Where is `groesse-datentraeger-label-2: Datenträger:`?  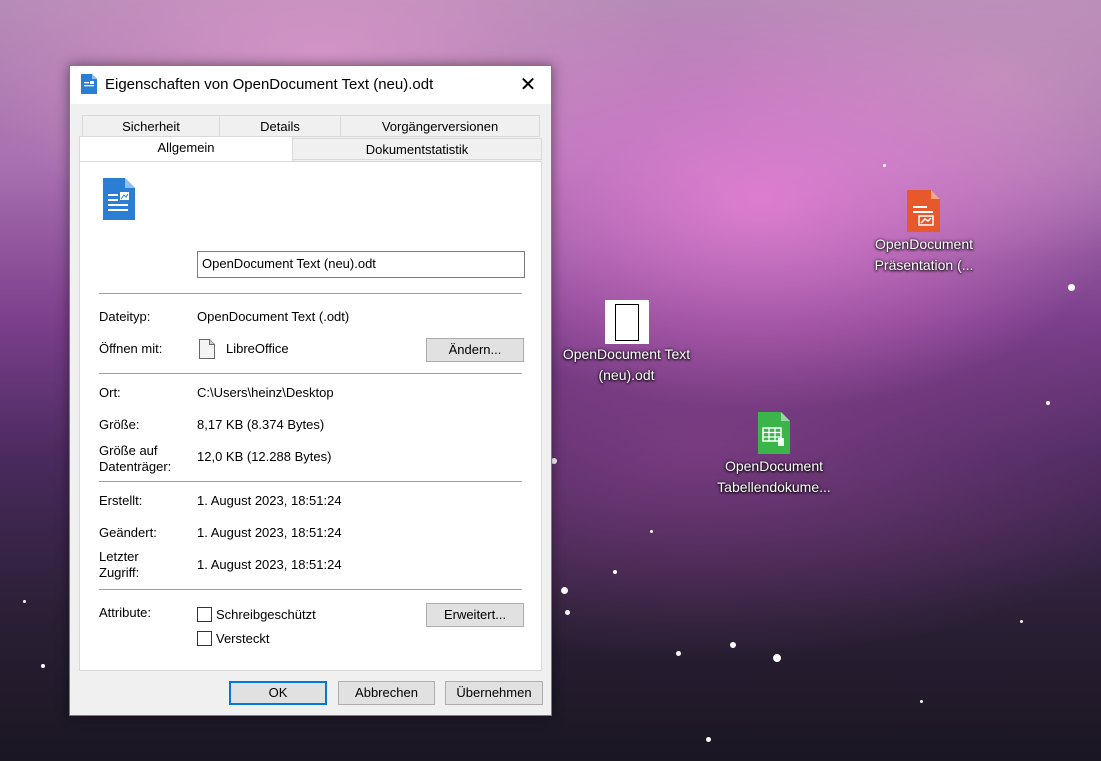 groesse-datentraeger-label-2: Datenträger: is located at coordinates (135, 466).